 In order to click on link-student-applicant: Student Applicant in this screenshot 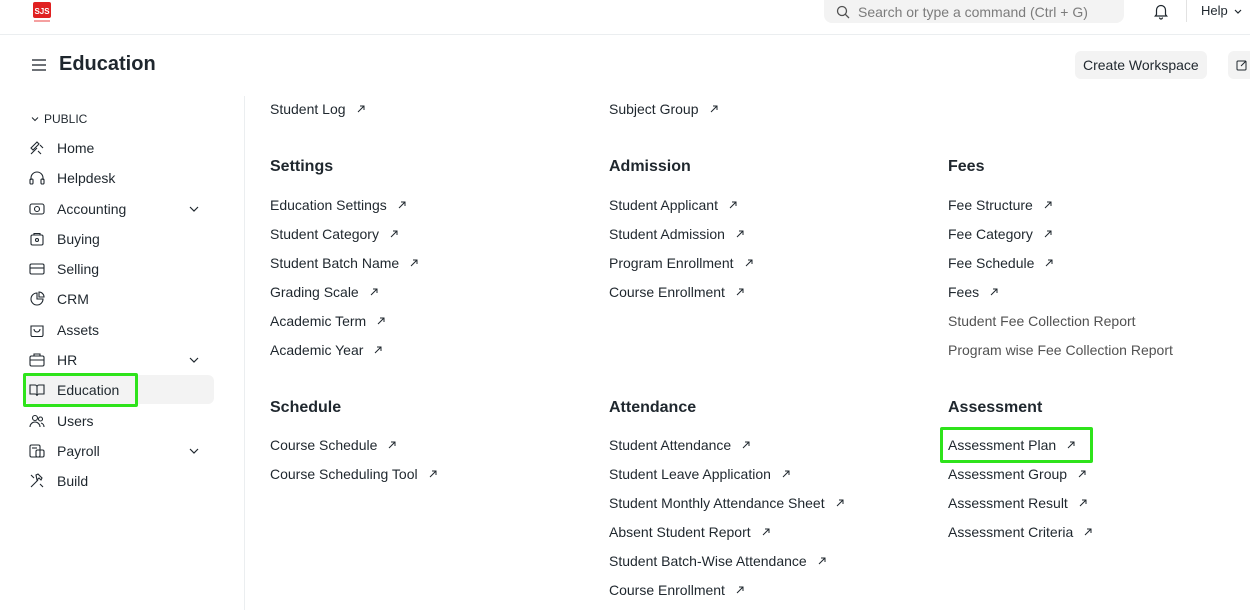, I will do `click(673, 205)`.